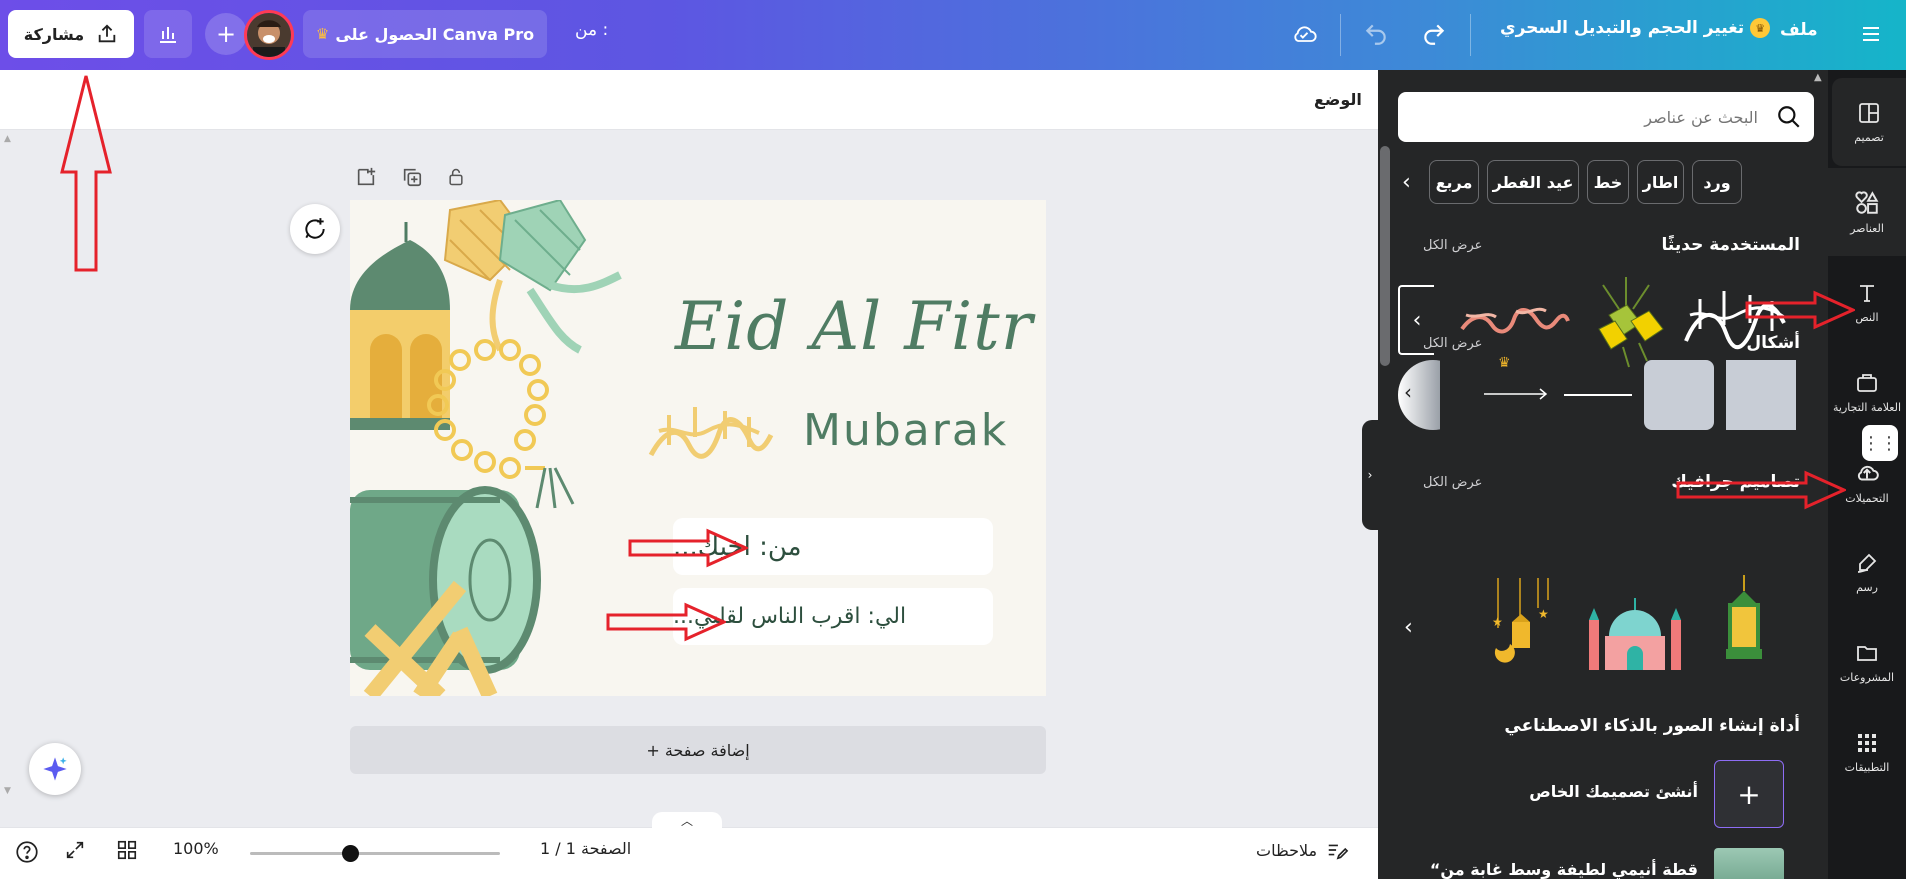  What do you see at coordinates (1717, 182) in the screenshot?
I see `chip-roses: ورد` at bounding box center [1717, 182].